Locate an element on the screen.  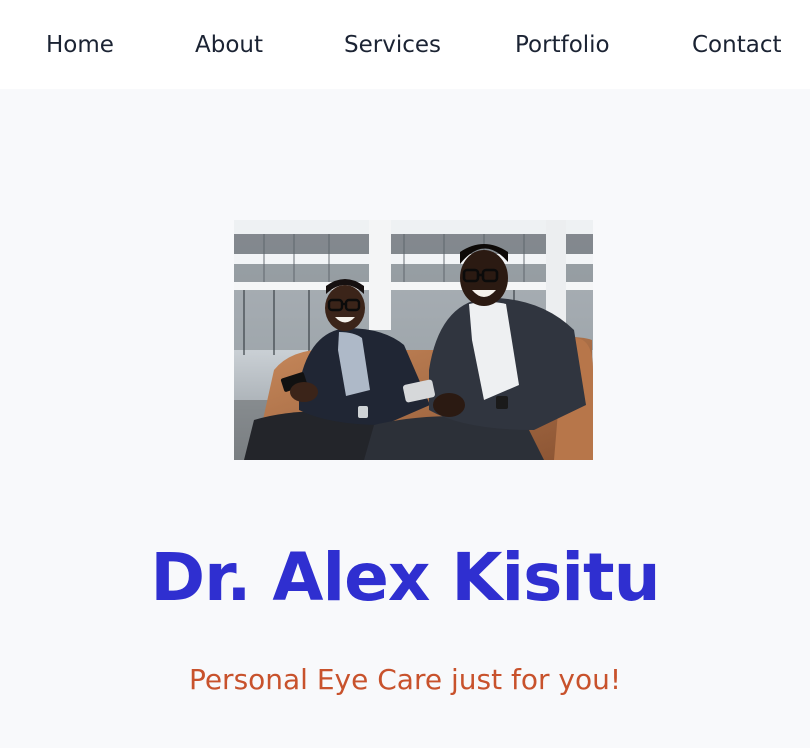
top-navbar: Home About Services Portfolio Contact is located at coordinates (405, 44).